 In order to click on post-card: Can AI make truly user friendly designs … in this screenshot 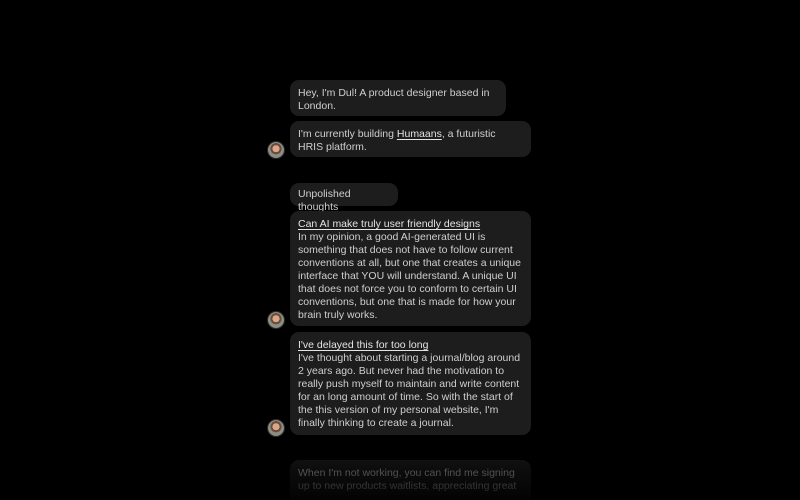, I will do `click(410, 268)`.